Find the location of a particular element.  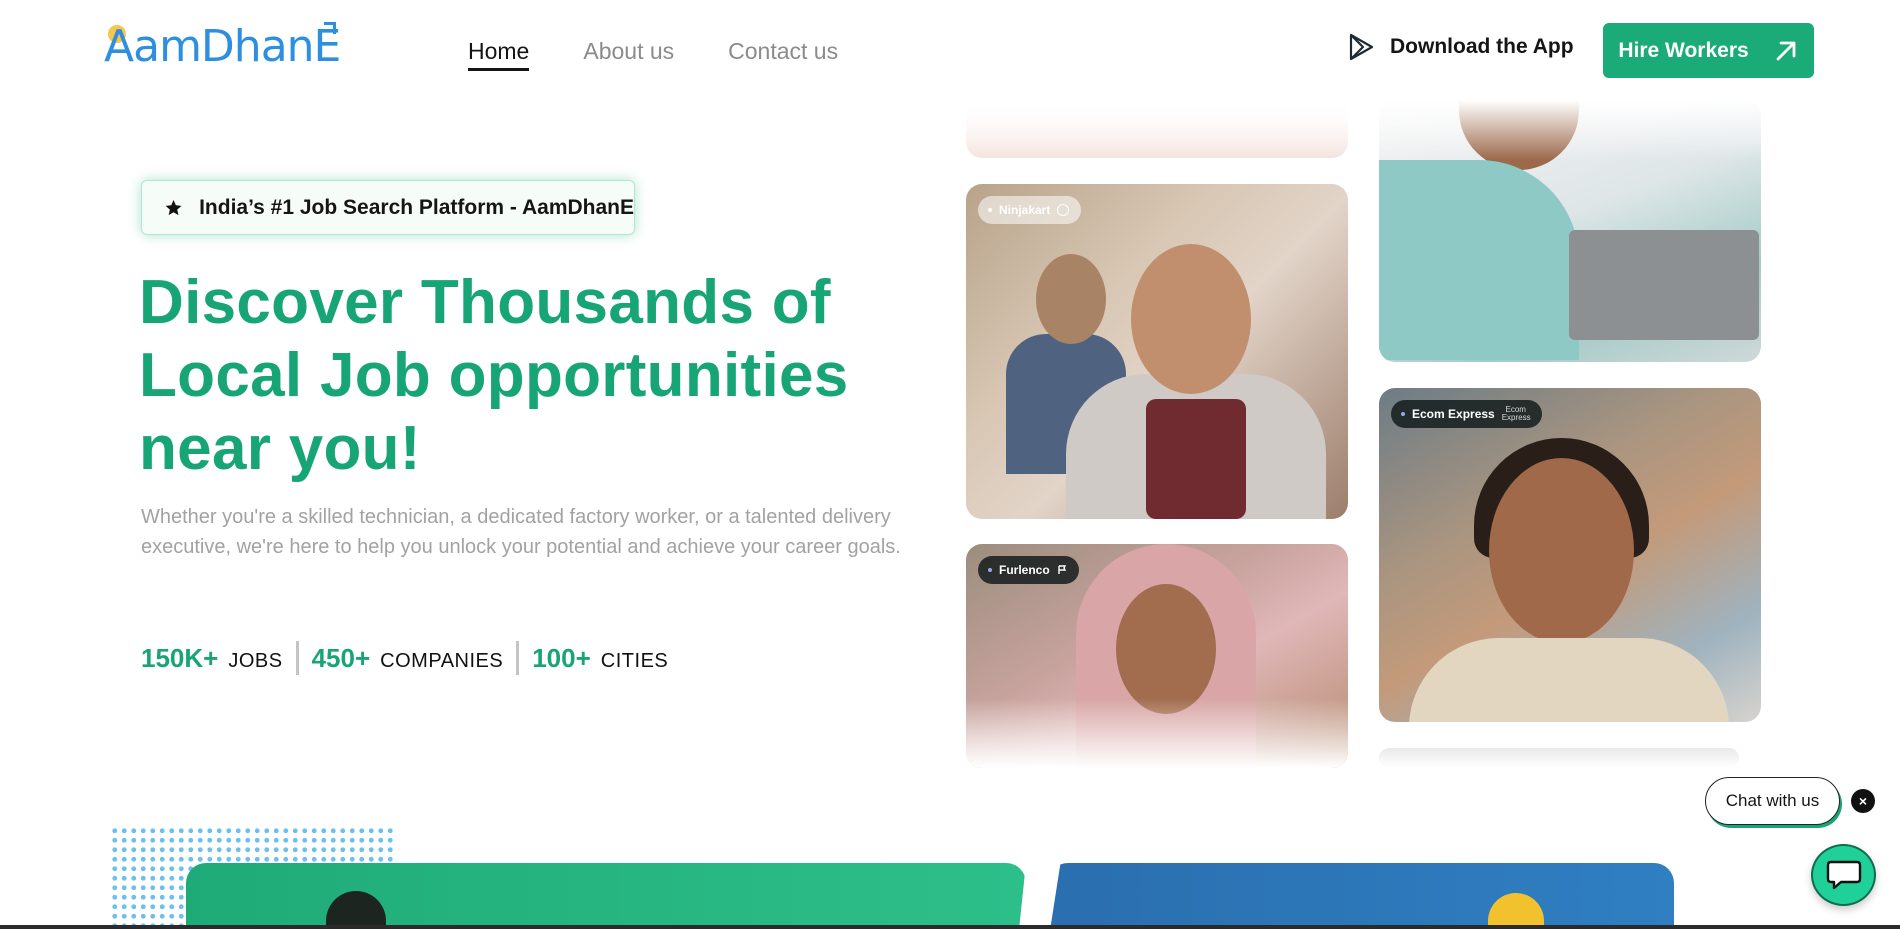

stat-jobs: 150K+ JOBS is located at coordinates (212, 658).